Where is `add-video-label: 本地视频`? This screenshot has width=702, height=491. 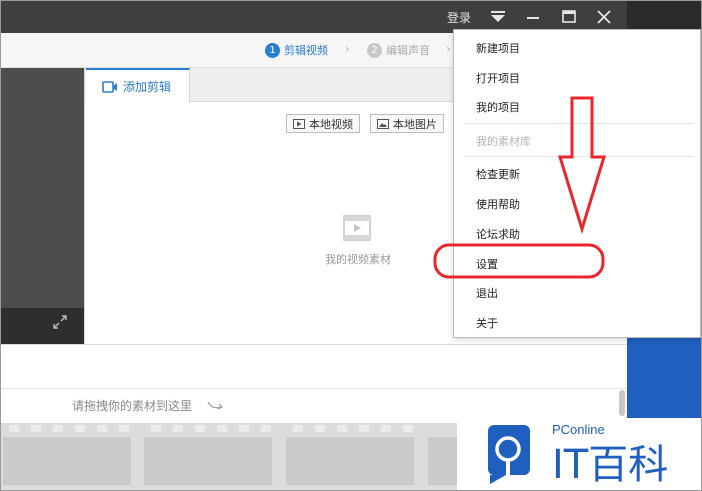
add-video-label: 本地视频 is located at coordinates (331, 124).